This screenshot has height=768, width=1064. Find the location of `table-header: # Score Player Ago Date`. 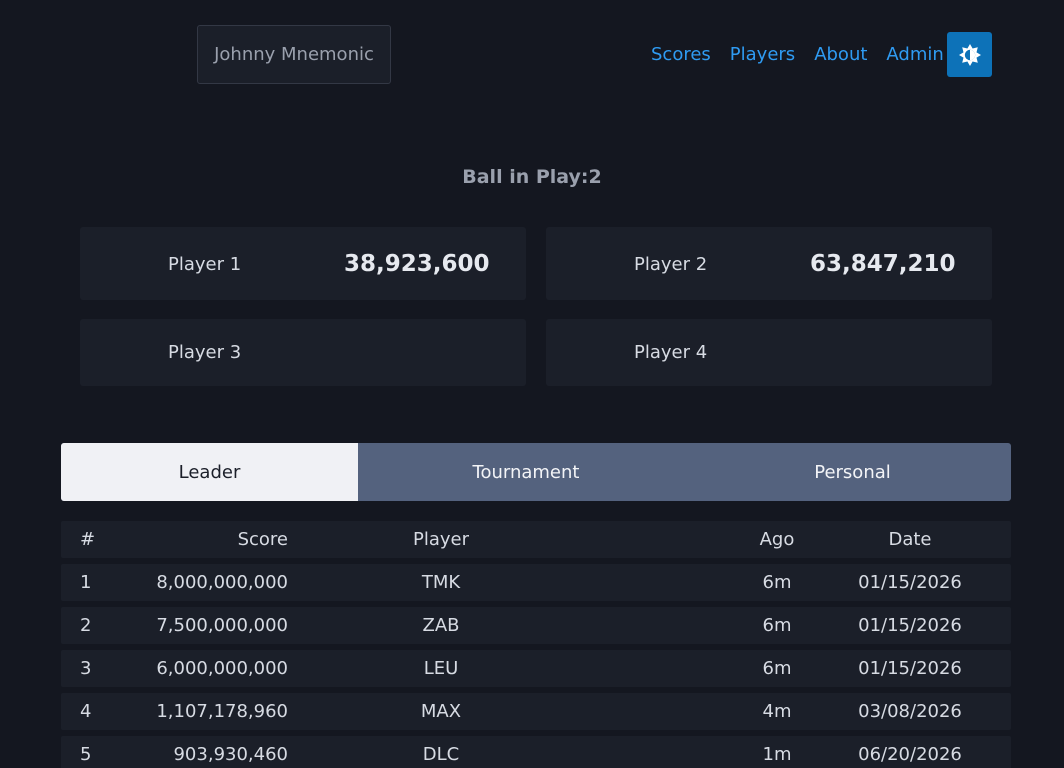

table-header: # Score Player Ago Date is located at coordinates (536, 539).